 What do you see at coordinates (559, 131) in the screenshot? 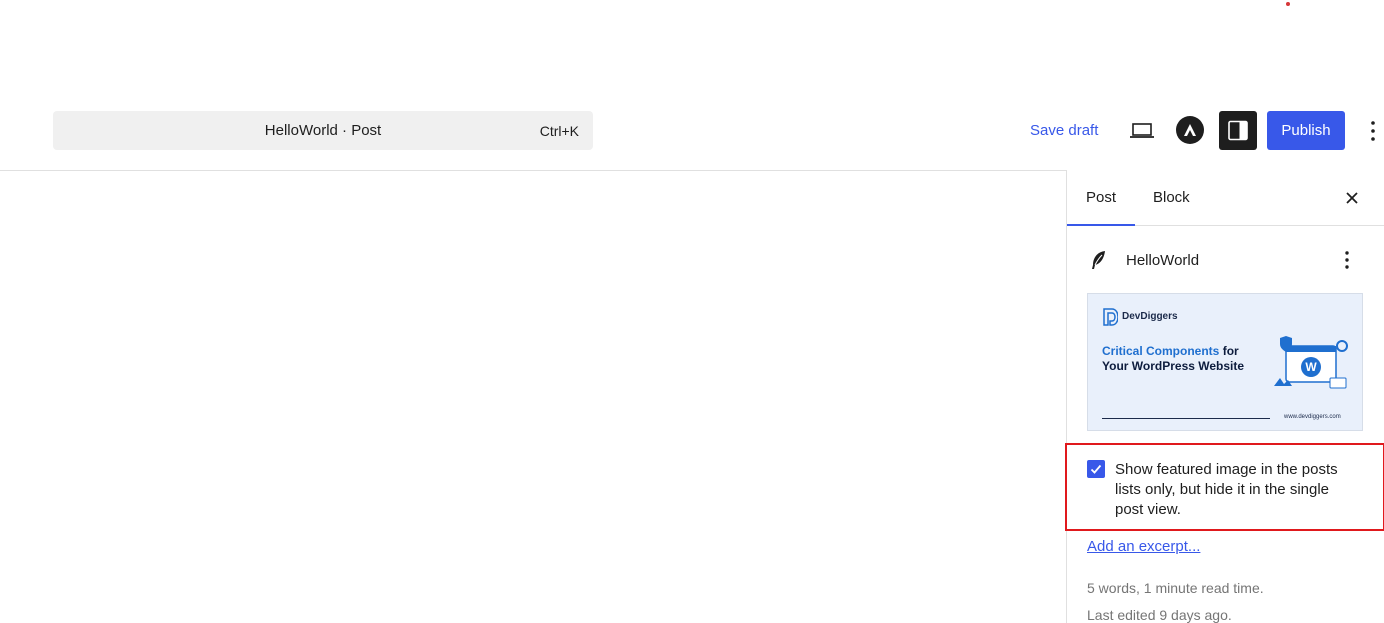
I see `keyboard-shortcut: Ctrl+K` at bounding box center [559, 131].